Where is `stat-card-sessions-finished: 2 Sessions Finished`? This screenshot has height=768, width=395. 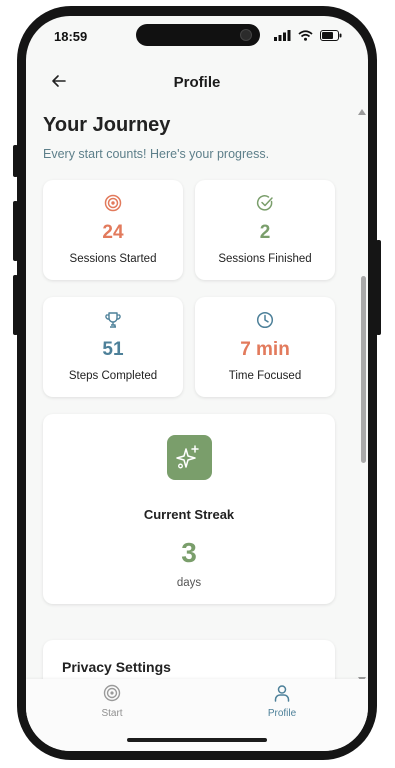
stat-card-sessions-finished: 2 Sessions Finished is located at coordinates (265, 230).